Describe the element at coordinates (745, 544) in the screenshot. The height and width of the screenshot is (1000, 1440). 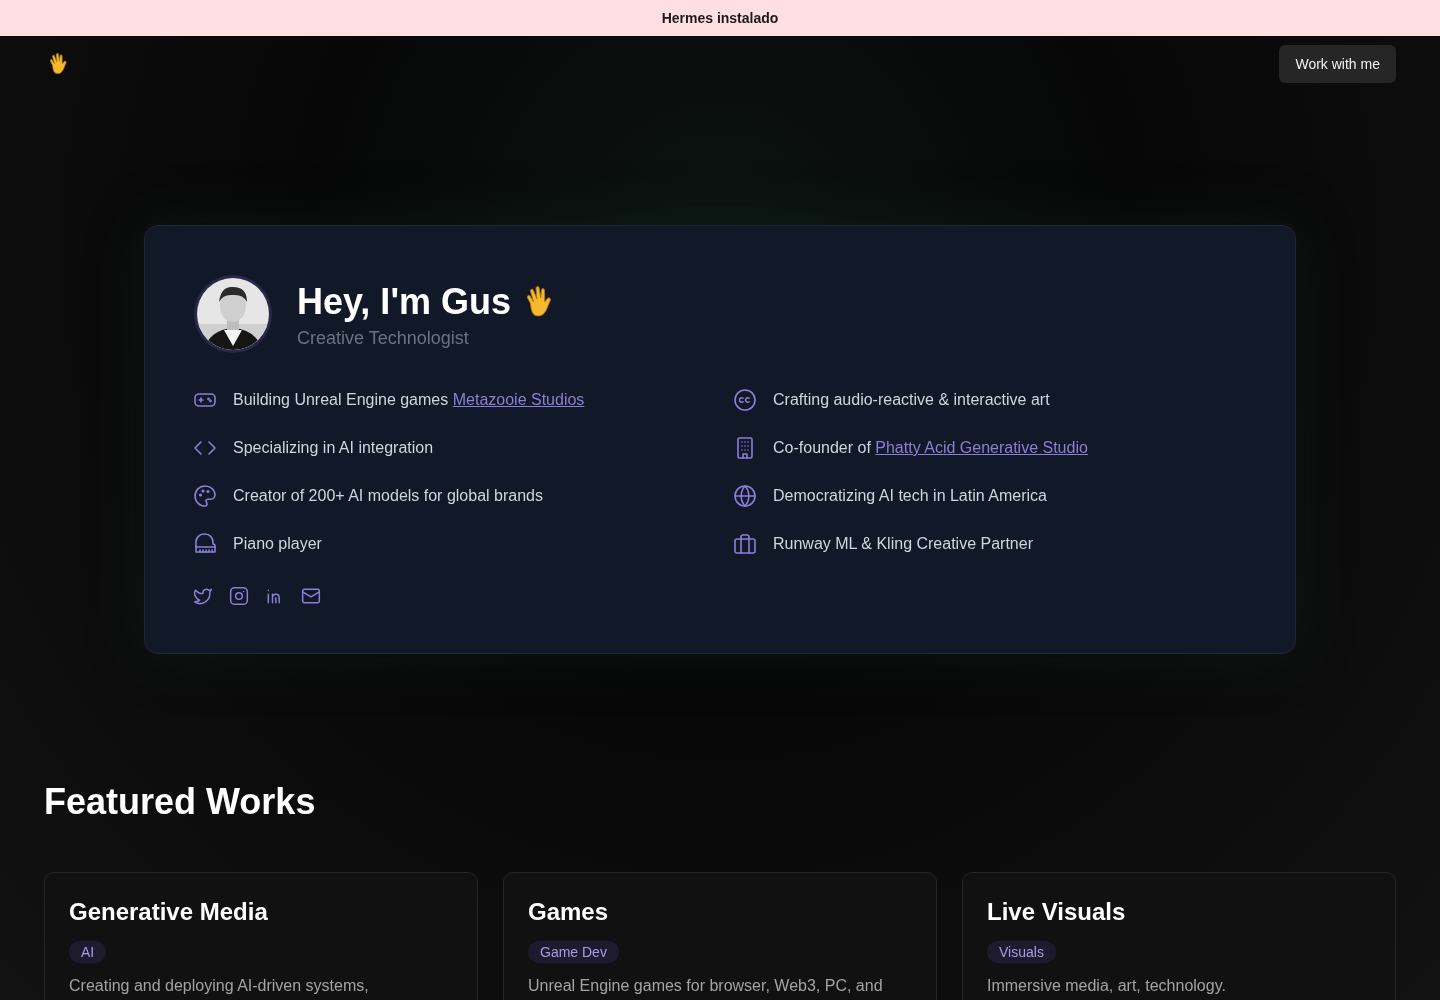
I see `briefcase-icon` at that location.